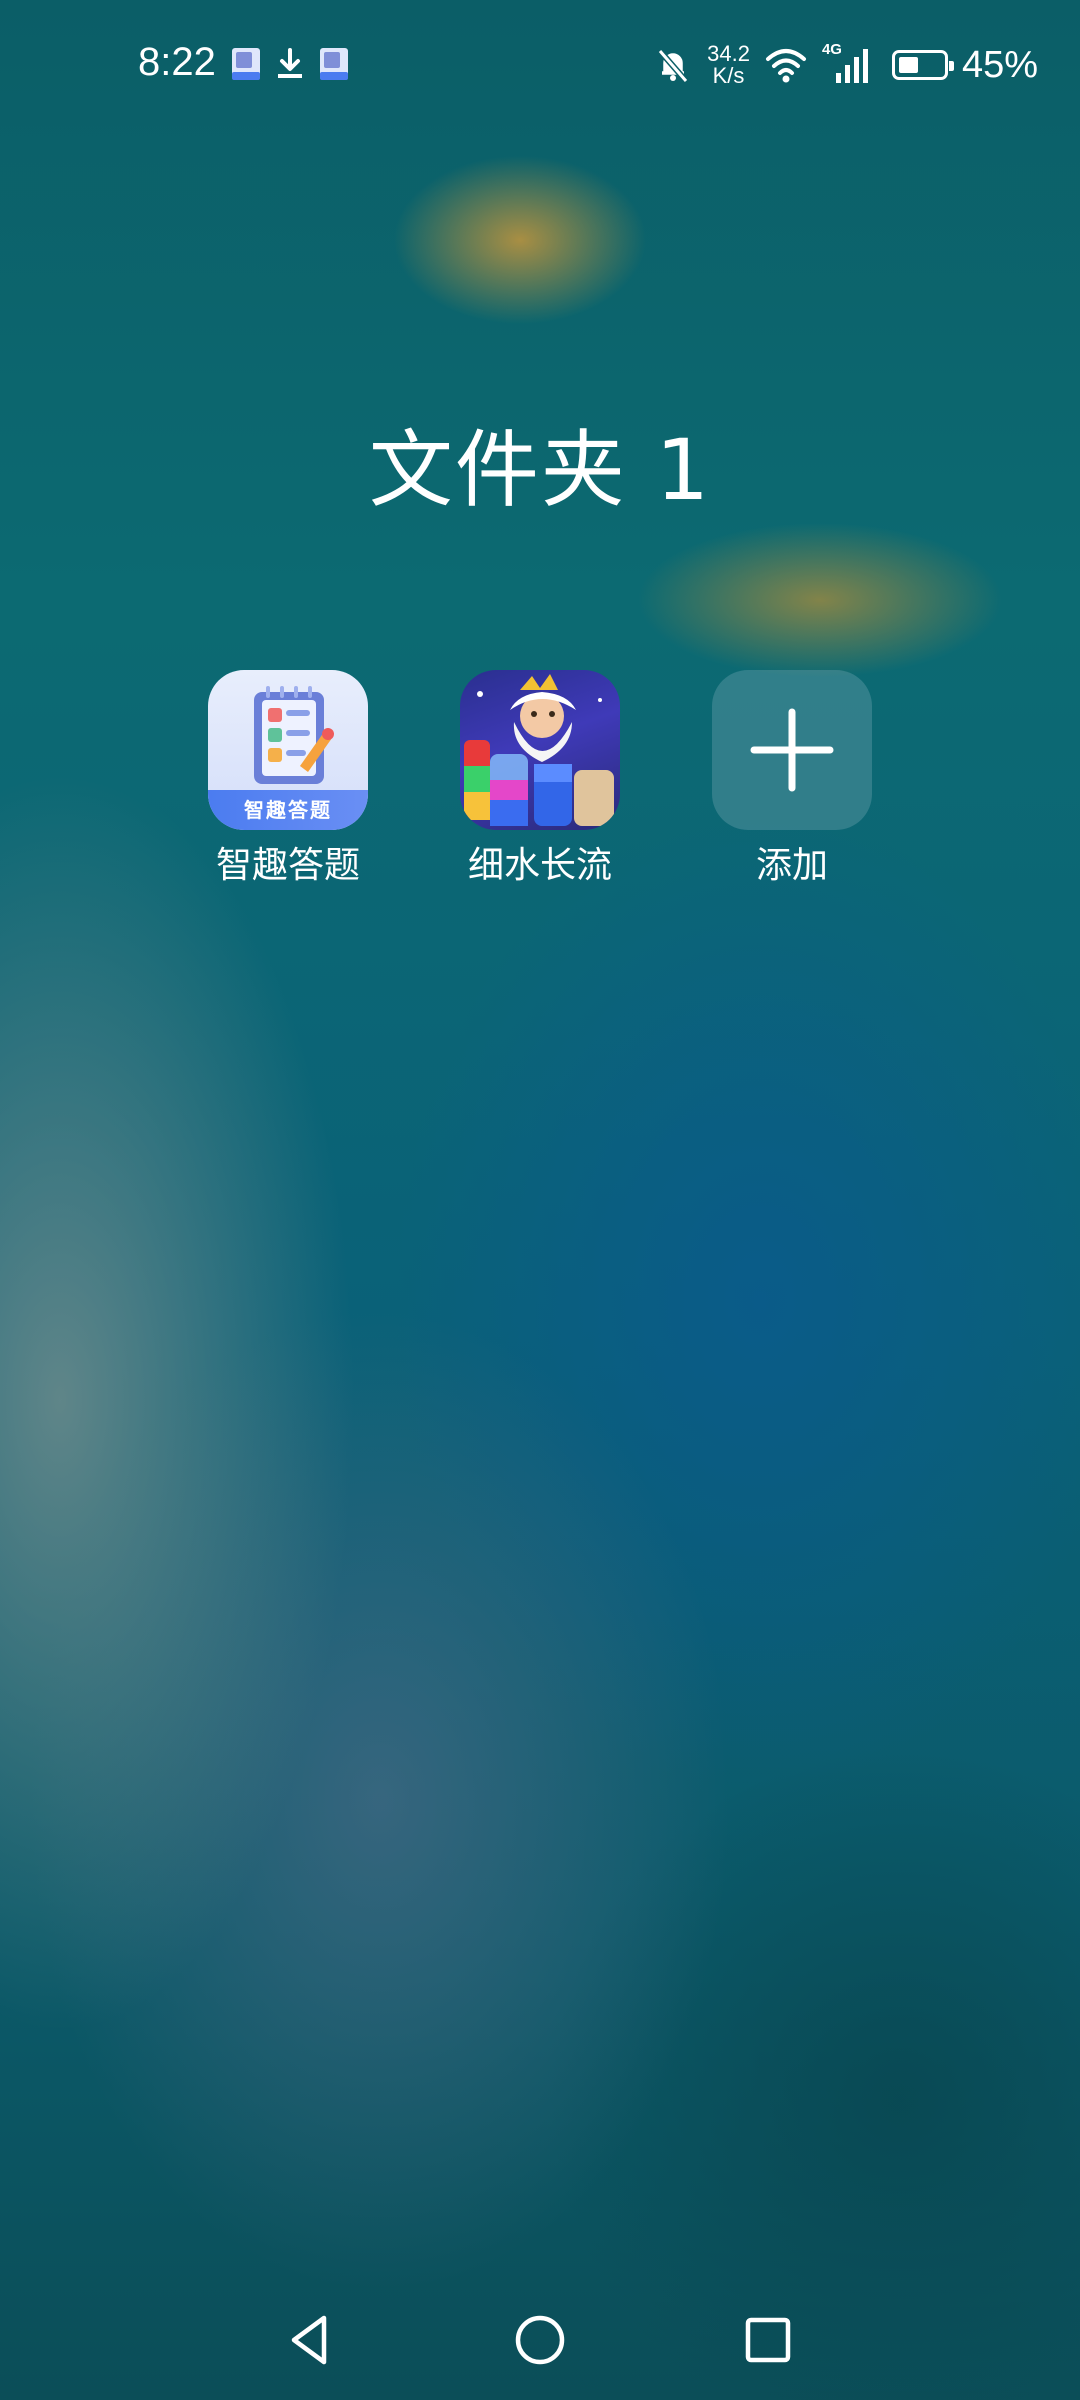  I want to click on app-label-quiz: 智趣答题, so click(287, 865).